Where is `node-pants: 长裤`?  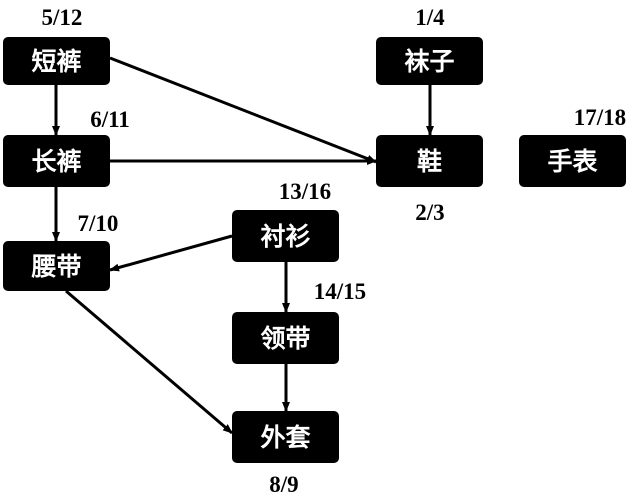
node-pants: 长裤 is located at coordinates (56, 161).